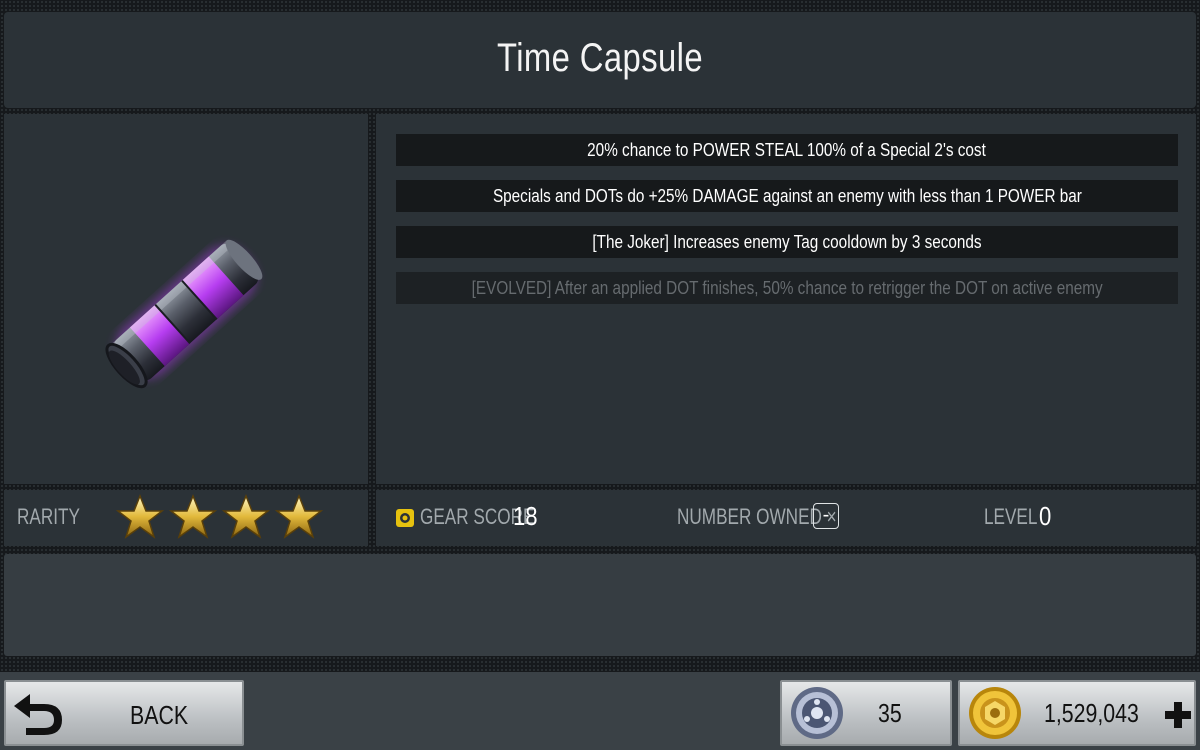  Describe the element at coordinates (48, 516) in the screenshot. I see `rarity-label: RARITY` at that location.